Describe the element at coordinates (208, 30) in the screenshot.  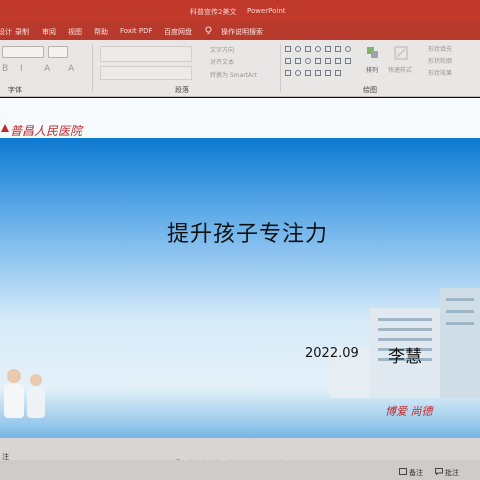
I see `lightbulb-icon` at that location.